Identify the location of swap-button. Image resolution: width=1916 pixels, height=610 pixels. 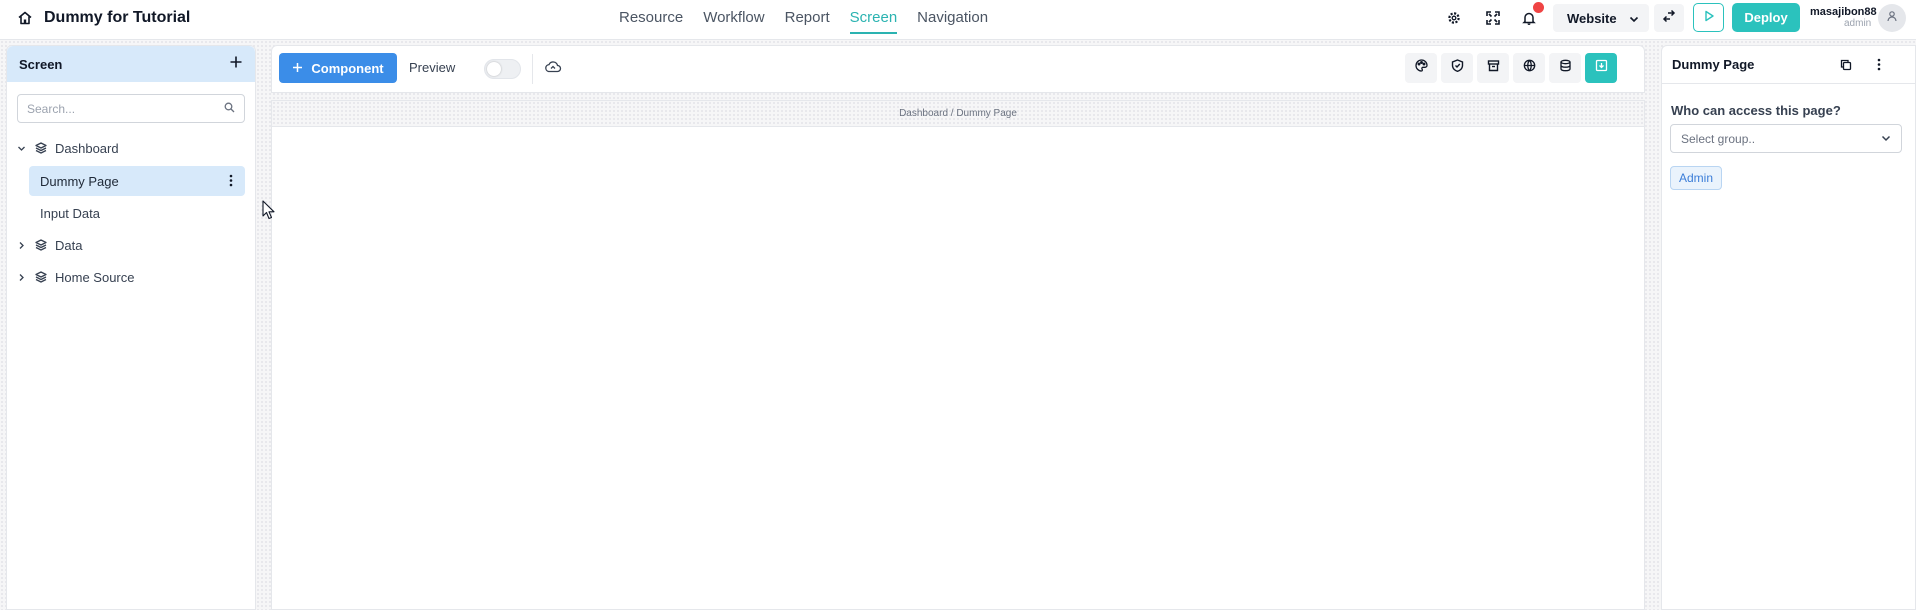
(1669, 18).